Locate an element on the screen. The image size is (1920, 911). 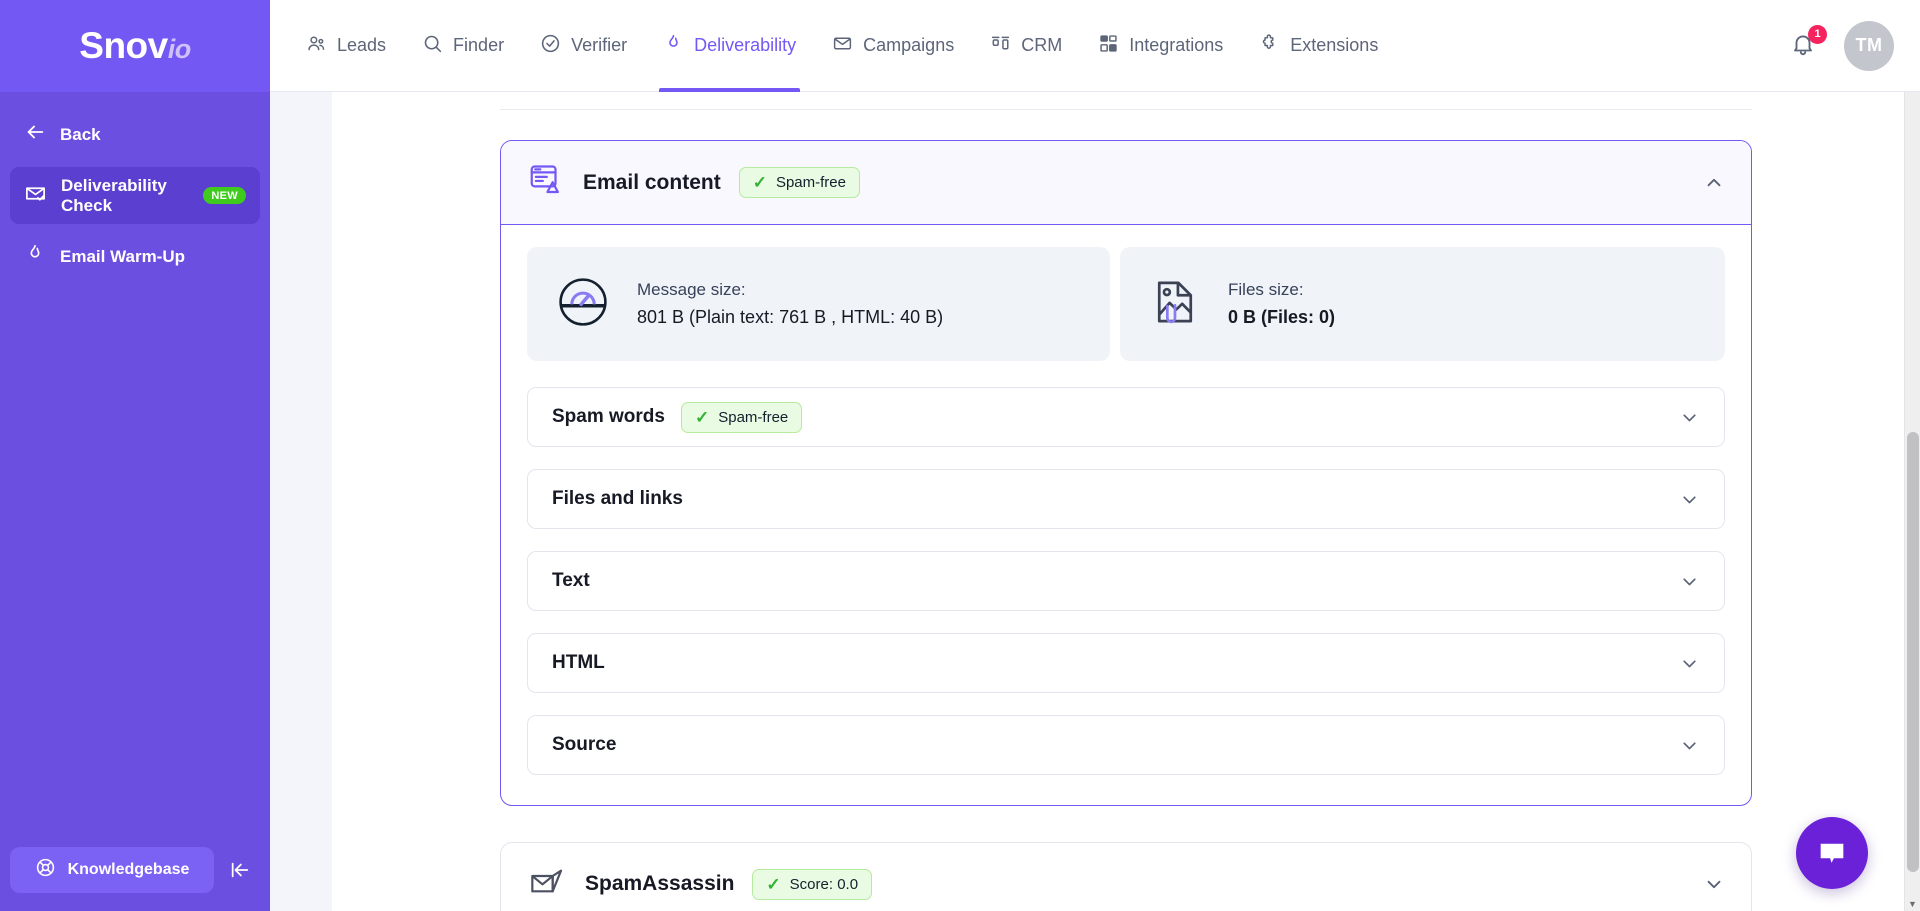
email-content-icon is located at coordinates (546, 182).